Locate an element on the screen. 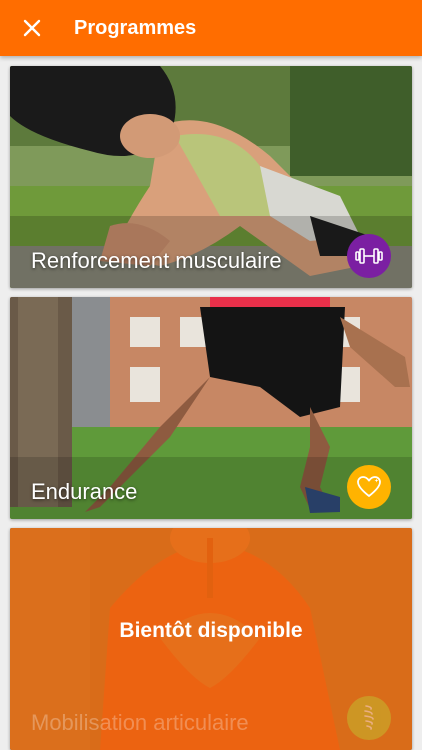 This screenshot has height=750, width=422. programme-label: Renforcement musculaire is located at coordinates (156, 260).